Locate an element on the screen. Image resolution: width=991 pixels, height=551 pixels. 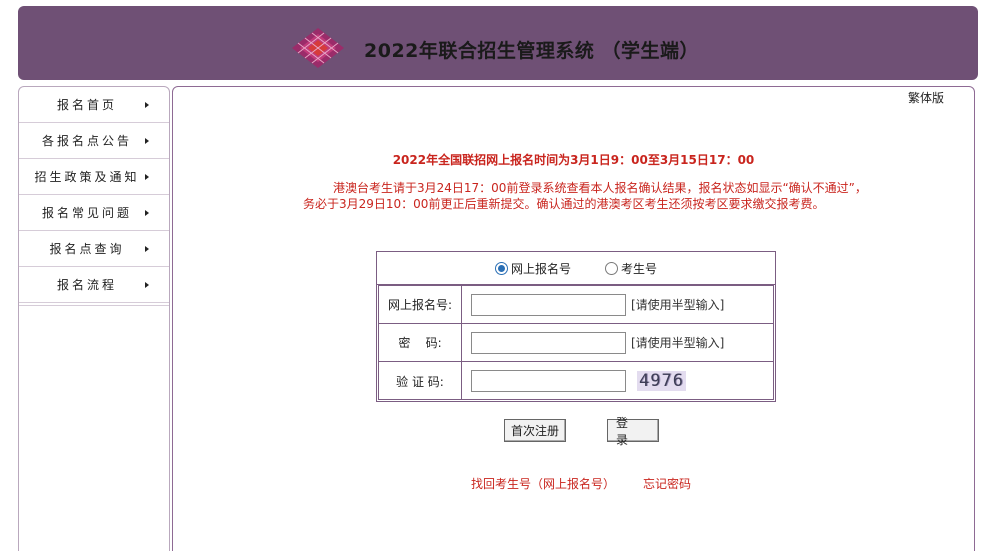
password-input is located at coordinates (548, 342).